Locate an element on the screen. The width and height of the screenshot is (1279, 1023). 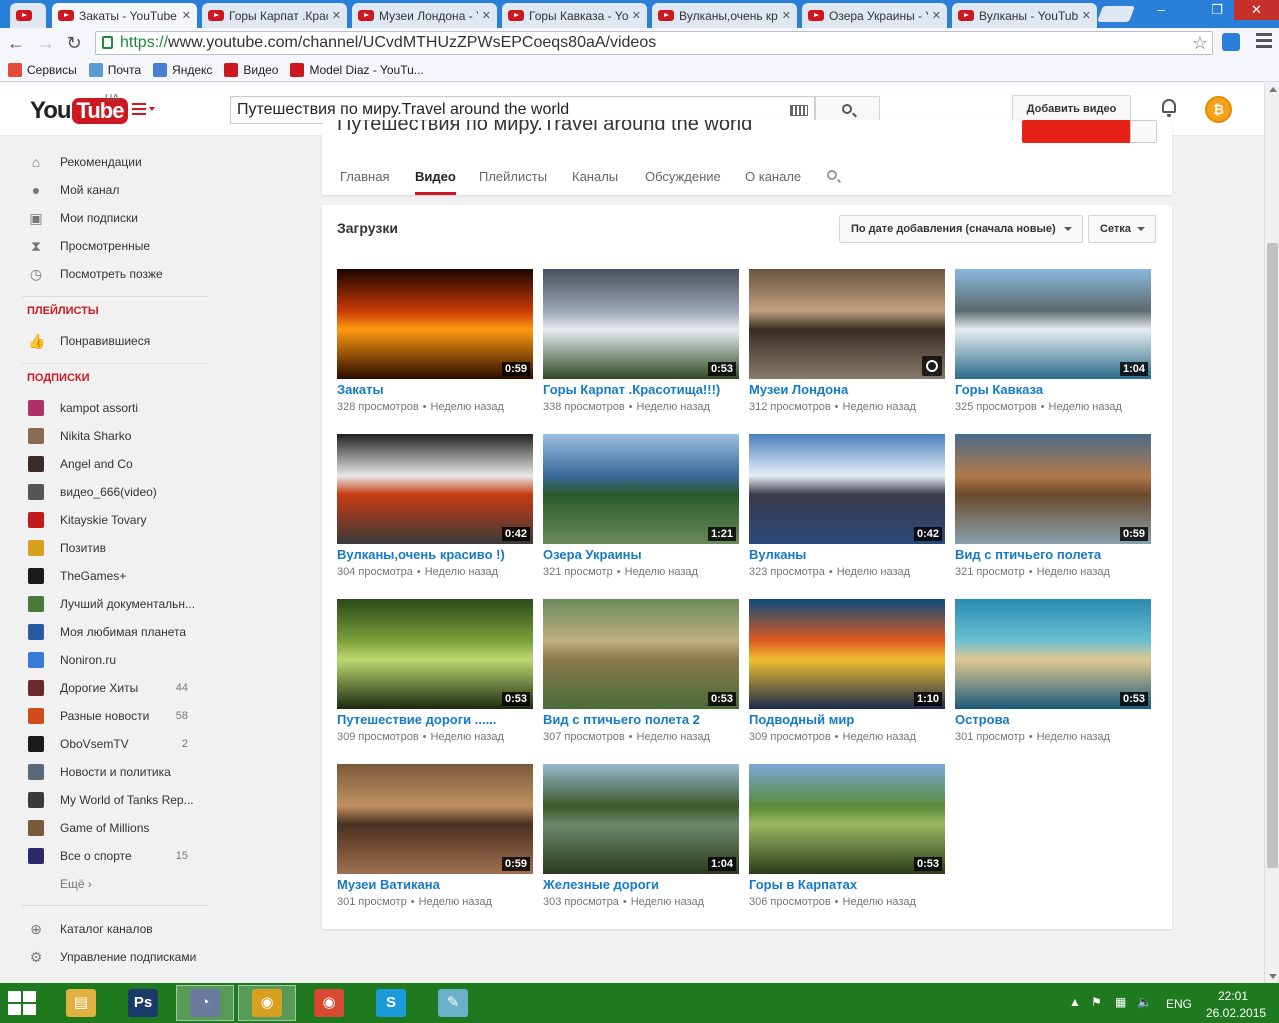
channel-tab: Плейлисты is located at coordinates (513, 182).